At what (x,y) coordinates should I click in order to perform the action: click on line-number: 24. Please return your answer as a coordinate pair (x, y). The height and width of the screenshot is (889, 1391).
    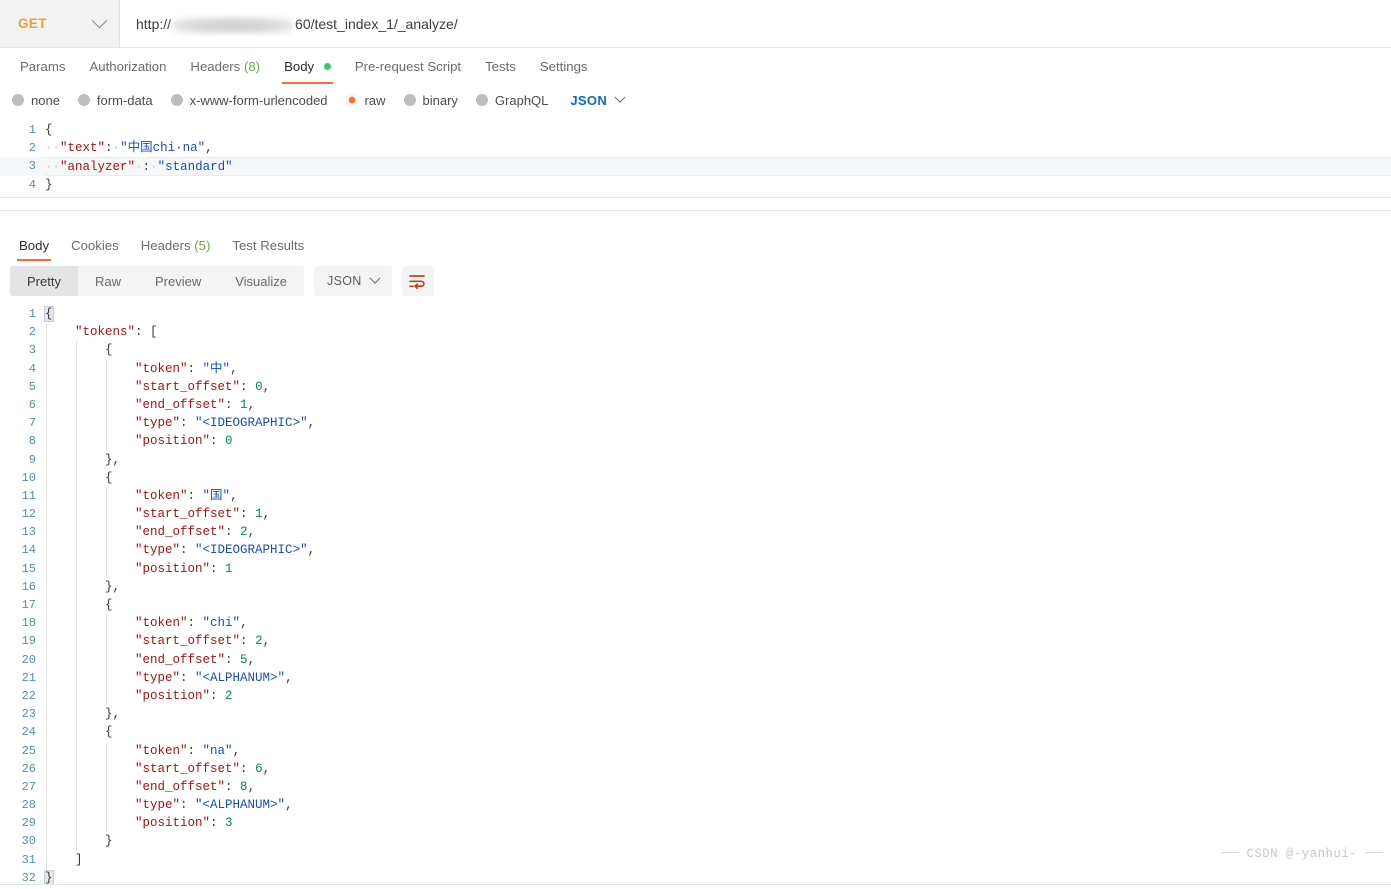
    Looking at the image, I should click on (28, 732).